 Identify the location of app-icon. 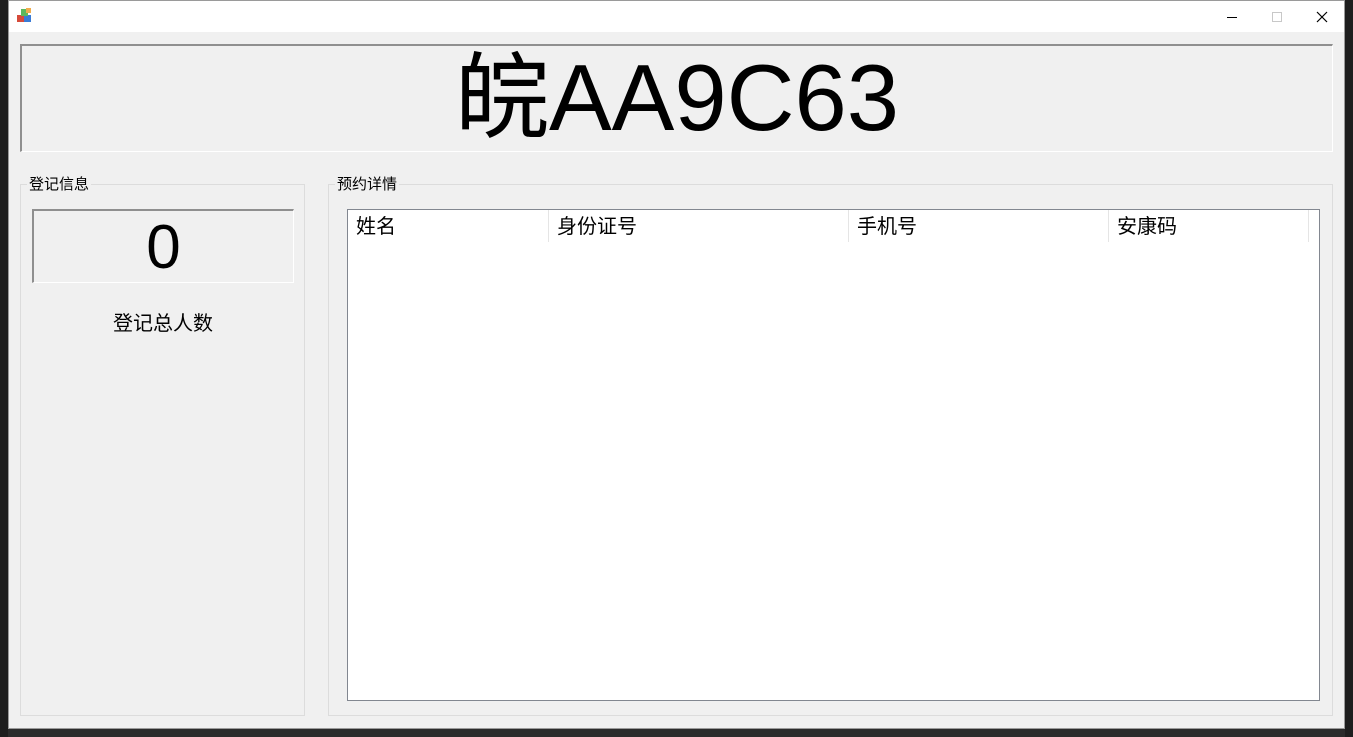
(25, 16).